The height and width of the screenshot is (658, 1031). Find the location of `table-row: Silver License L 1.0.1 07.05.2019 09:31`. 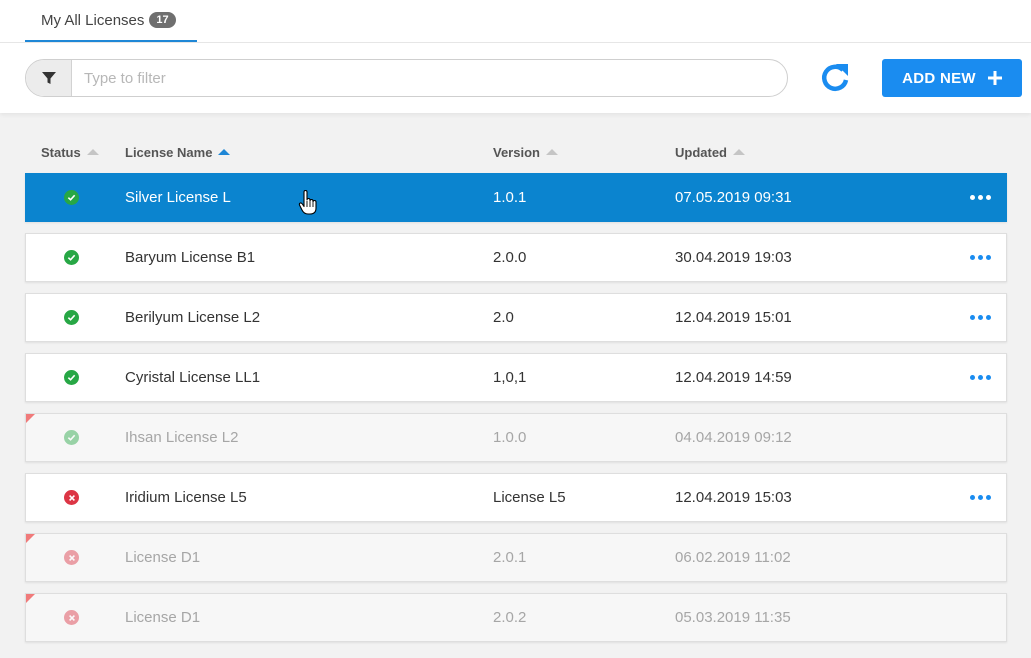

table-row: Silver License L 1.0.1 07.05.2019 09:31 is located at coordinates (516, 197).